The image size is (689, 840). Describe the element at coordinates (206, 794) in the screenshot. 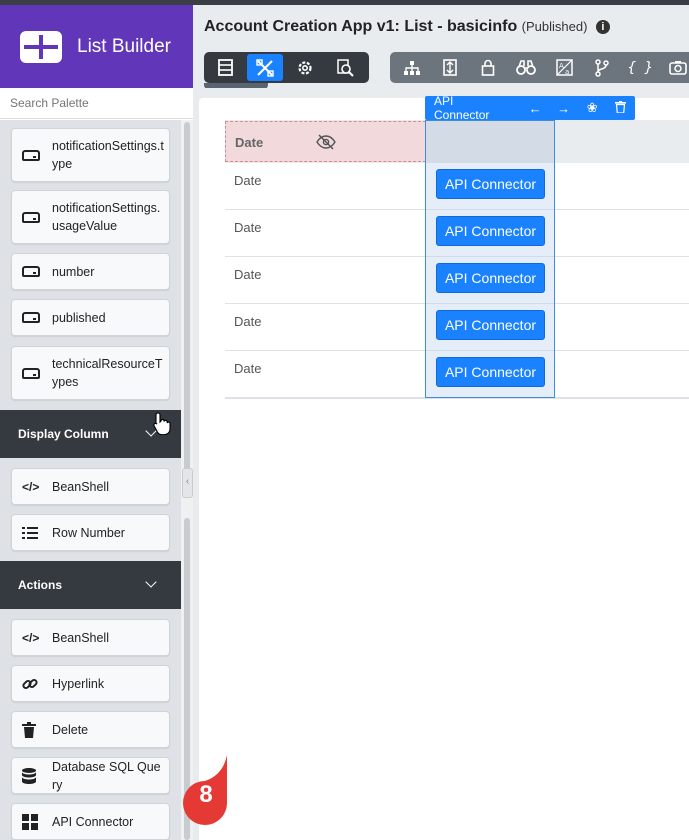

I see `step-number: 8` at that location.